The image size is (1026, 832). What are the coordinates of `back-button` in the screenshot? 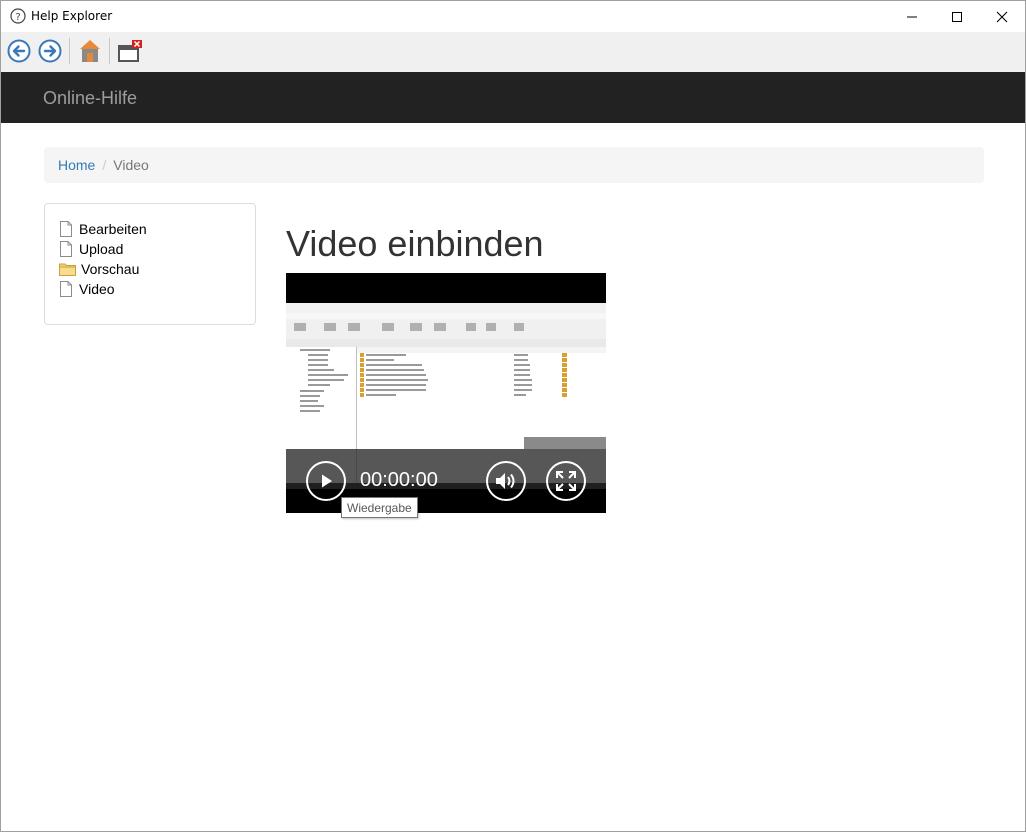 It's located at (19, 51).